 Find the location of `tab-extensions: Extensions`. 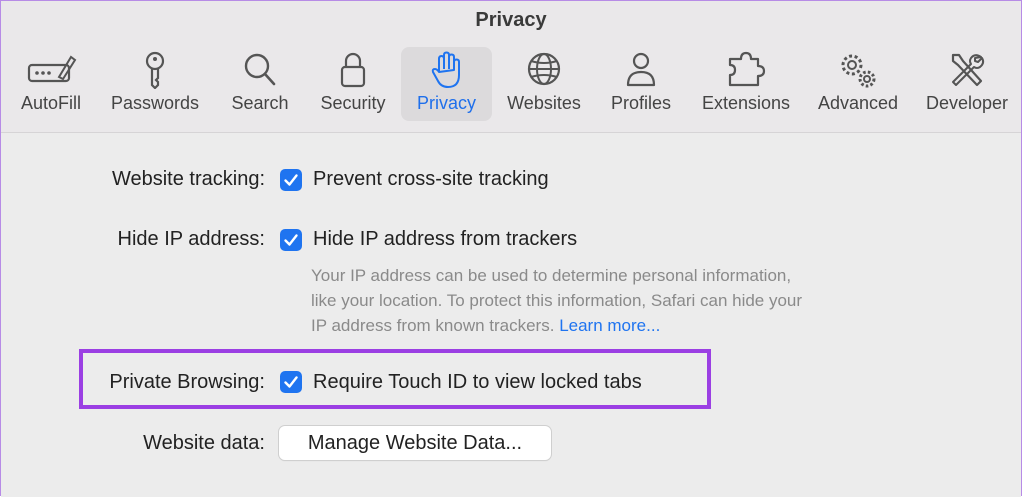

tab-extensions: Extensions is located at coordinates (746, 84).